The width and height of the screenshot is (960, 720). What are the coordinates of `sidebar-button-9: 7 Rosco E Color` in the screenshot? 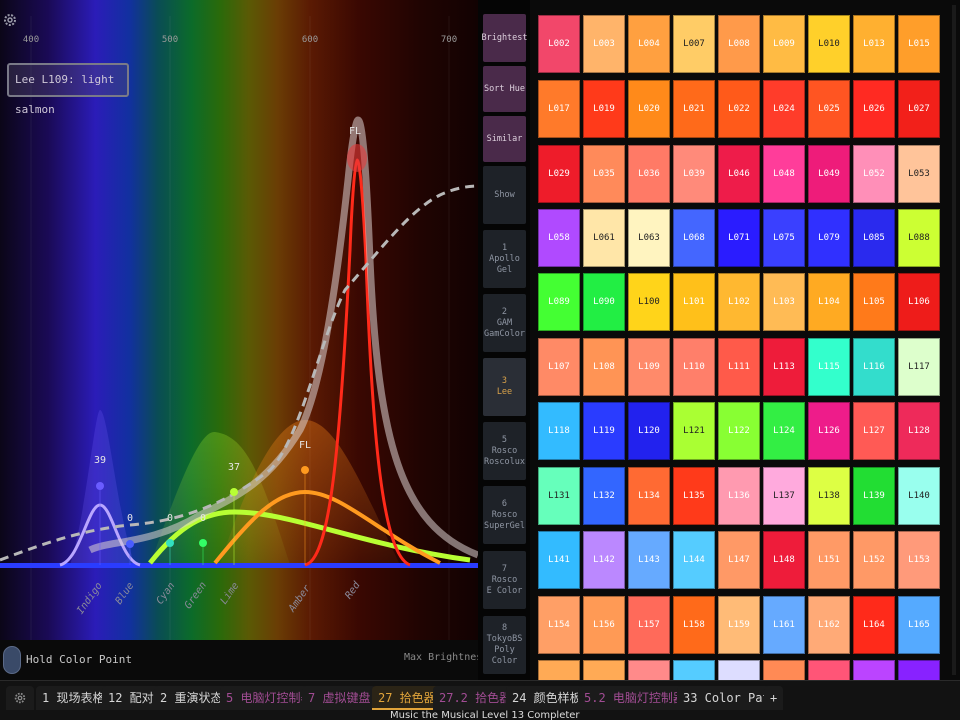 It's located at (504, 580).